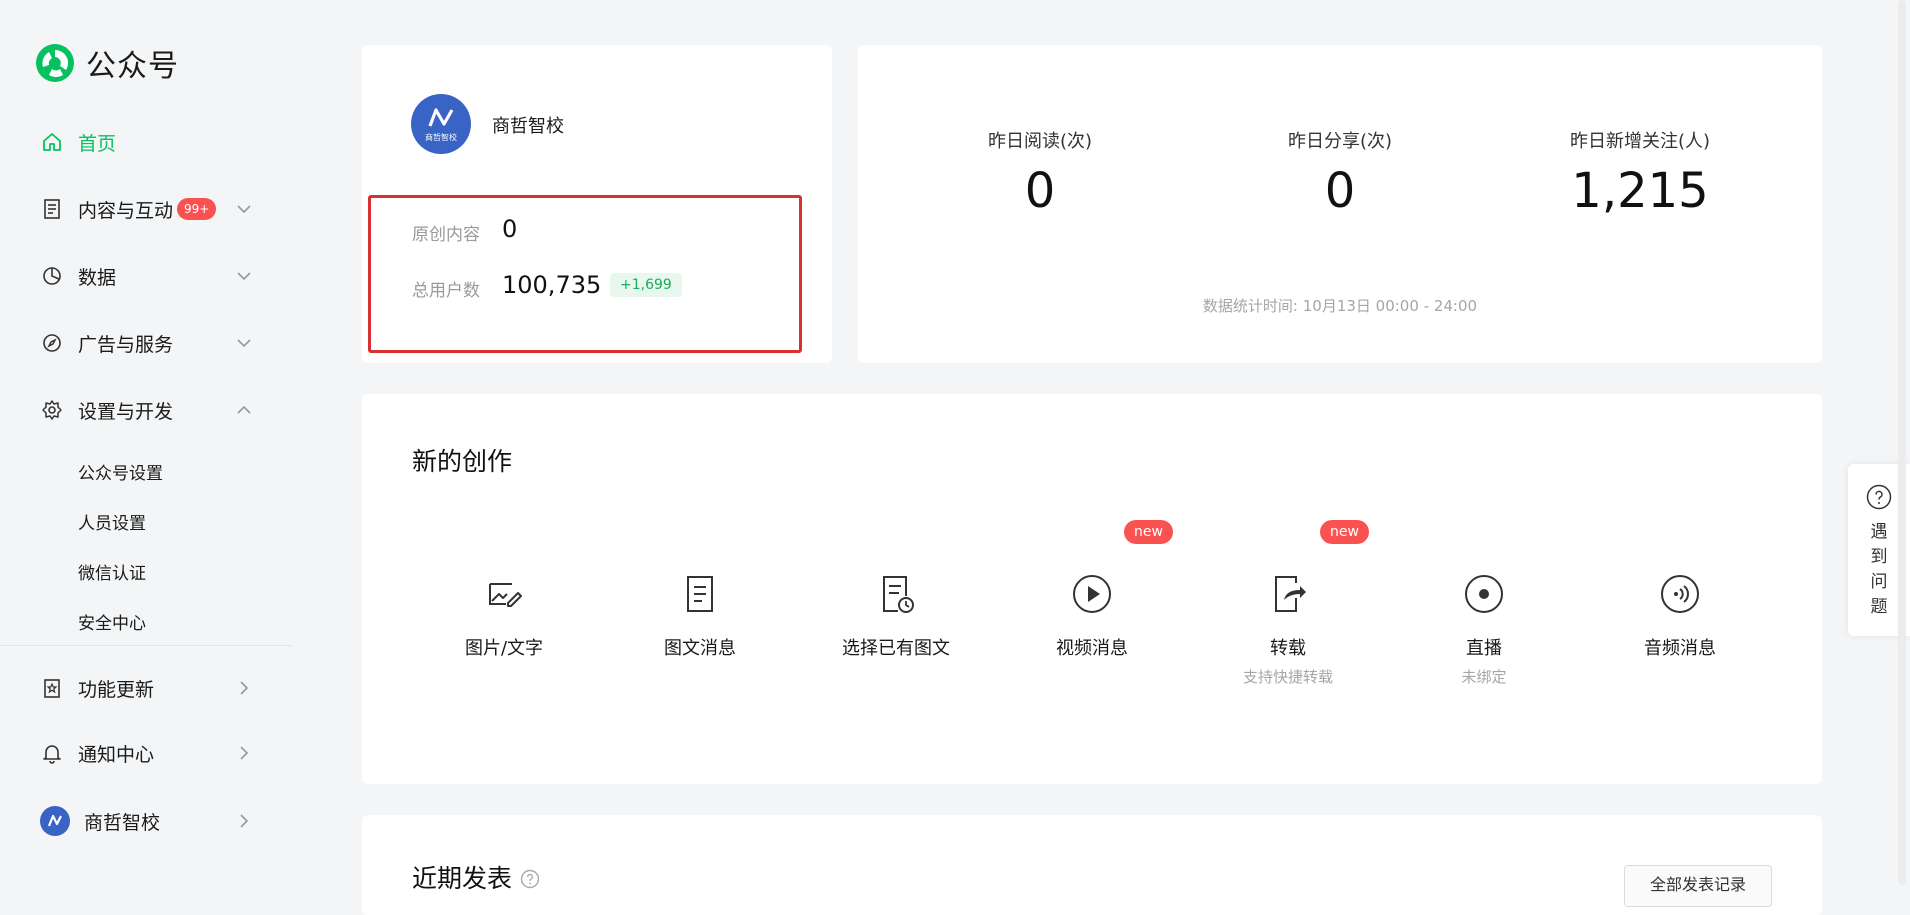 The image size is (1910, 915). I want to click on avatar-caption: 商哲智校, so click(441, 137).